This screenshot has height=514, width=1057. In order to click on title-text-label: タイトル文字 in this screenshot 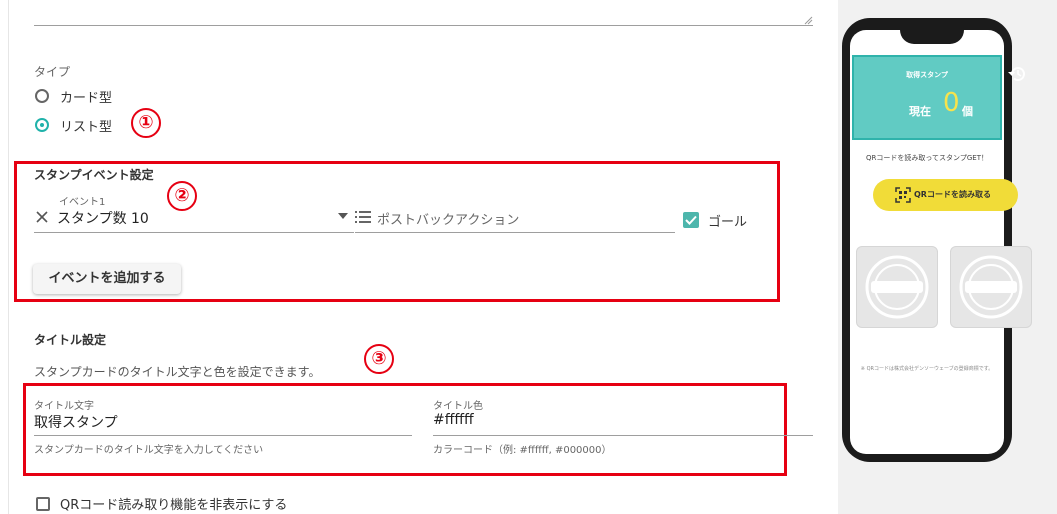, I will do `click(64, 406)`.